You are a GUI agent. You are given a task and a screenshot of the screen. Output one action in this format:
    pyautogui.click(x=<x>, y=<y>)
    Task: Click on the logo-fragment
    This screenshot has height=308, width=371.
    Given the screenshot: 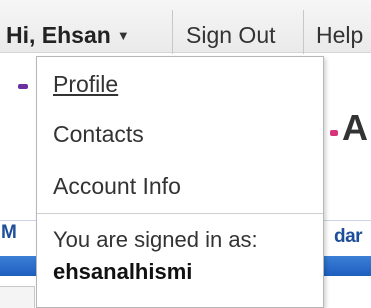 What is the action you would take?
    pyautogui.click(x=23, y=86)
    